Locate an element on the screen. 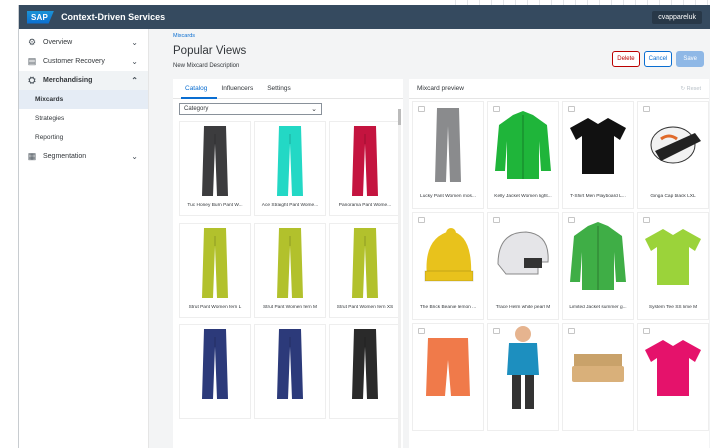 The width and height of the screenshot is (710, 448). select-value: Category is located at coordinates (196, 109).